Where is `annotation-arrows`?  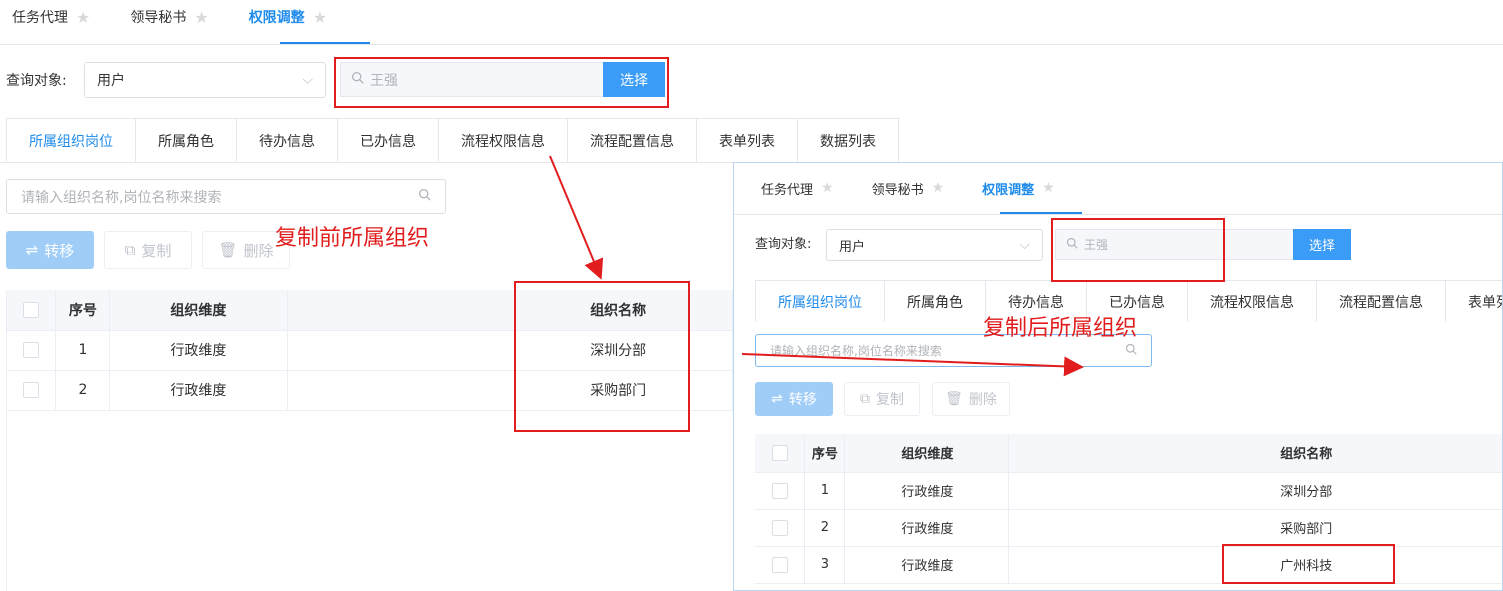
annotation-arrows is located at coordinates (816, 266).